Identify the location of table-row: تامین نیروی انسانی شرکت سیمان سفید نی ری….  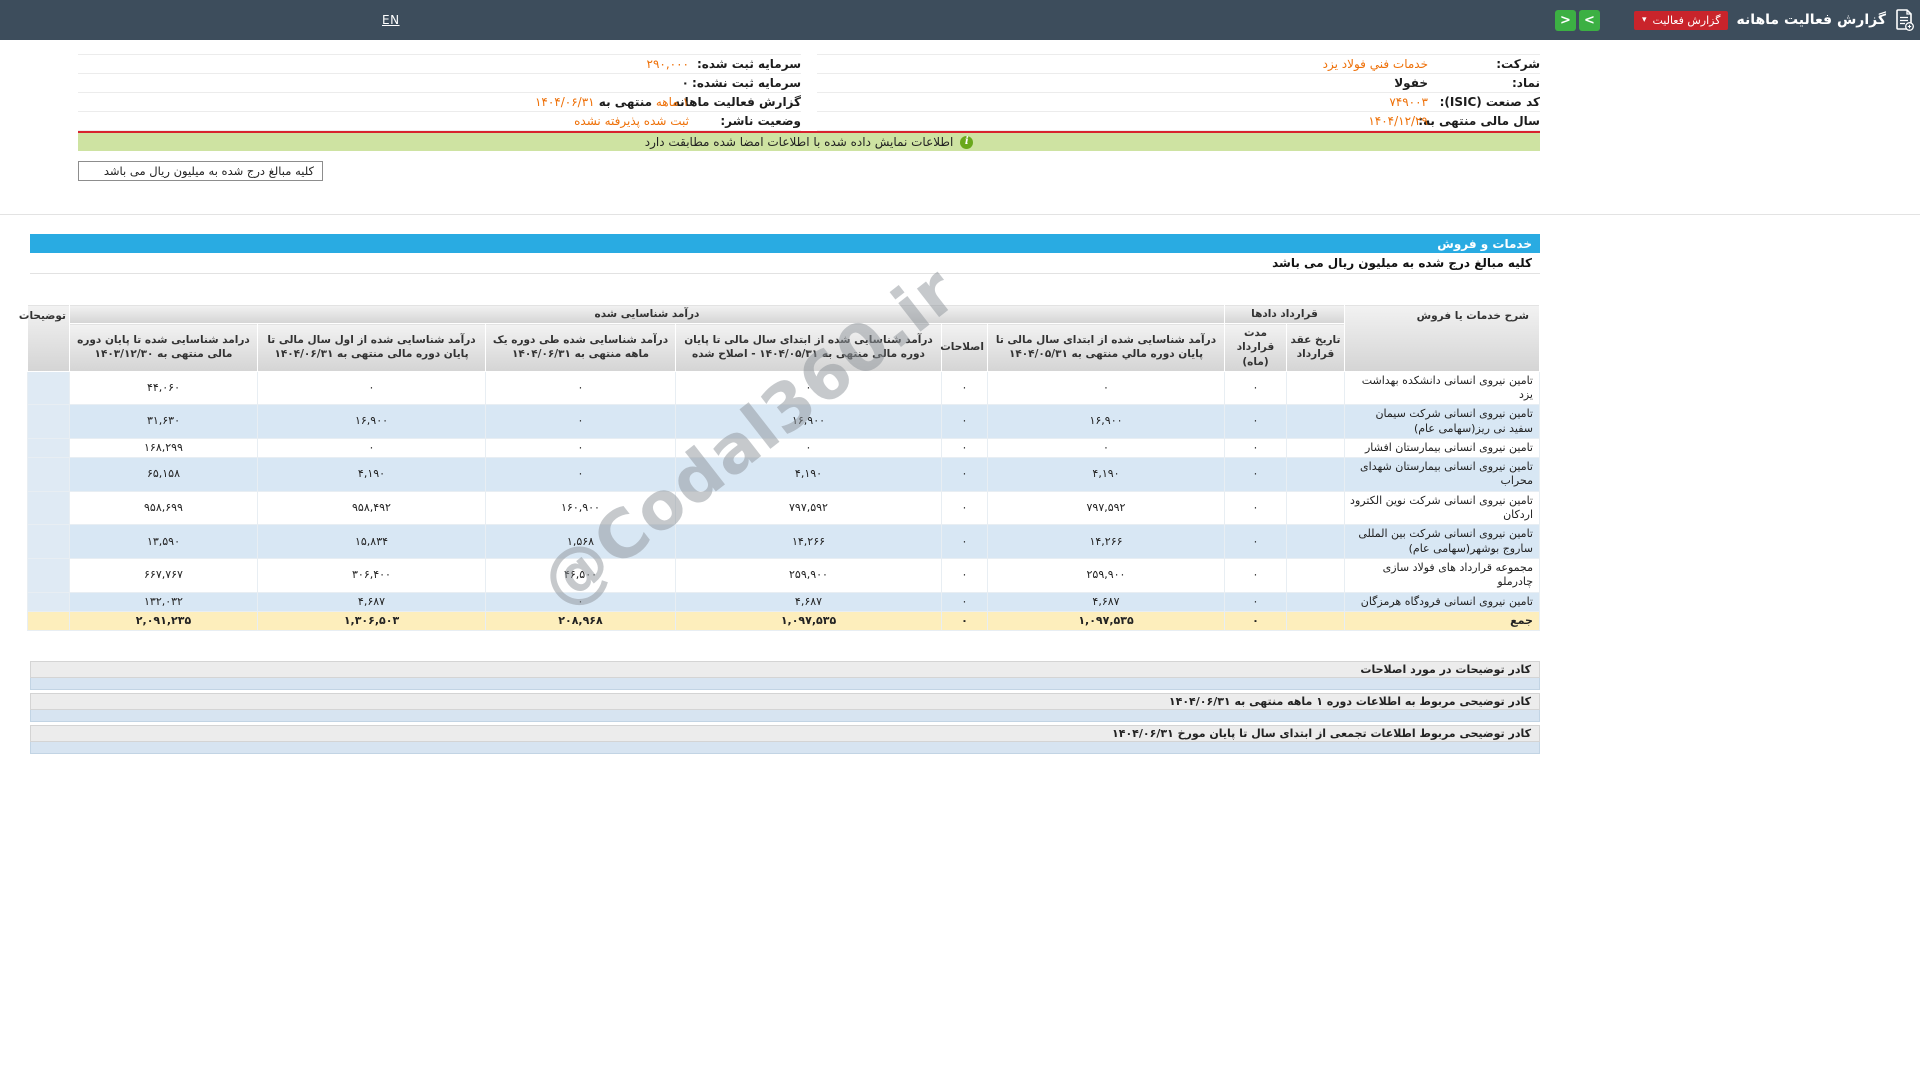
(783, 421).